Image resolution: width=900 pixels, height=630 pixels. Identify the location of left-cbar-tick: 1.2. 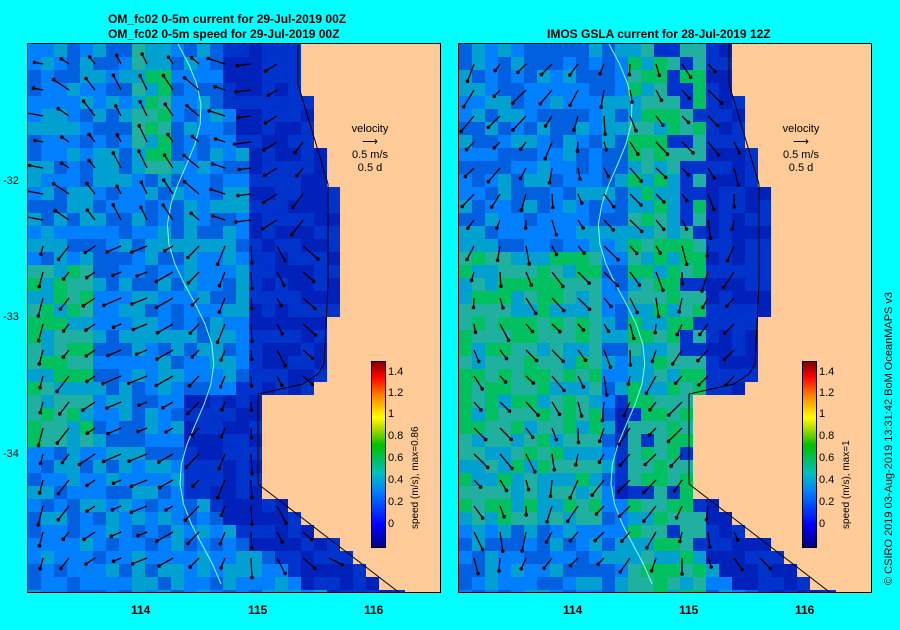
(396, 393).